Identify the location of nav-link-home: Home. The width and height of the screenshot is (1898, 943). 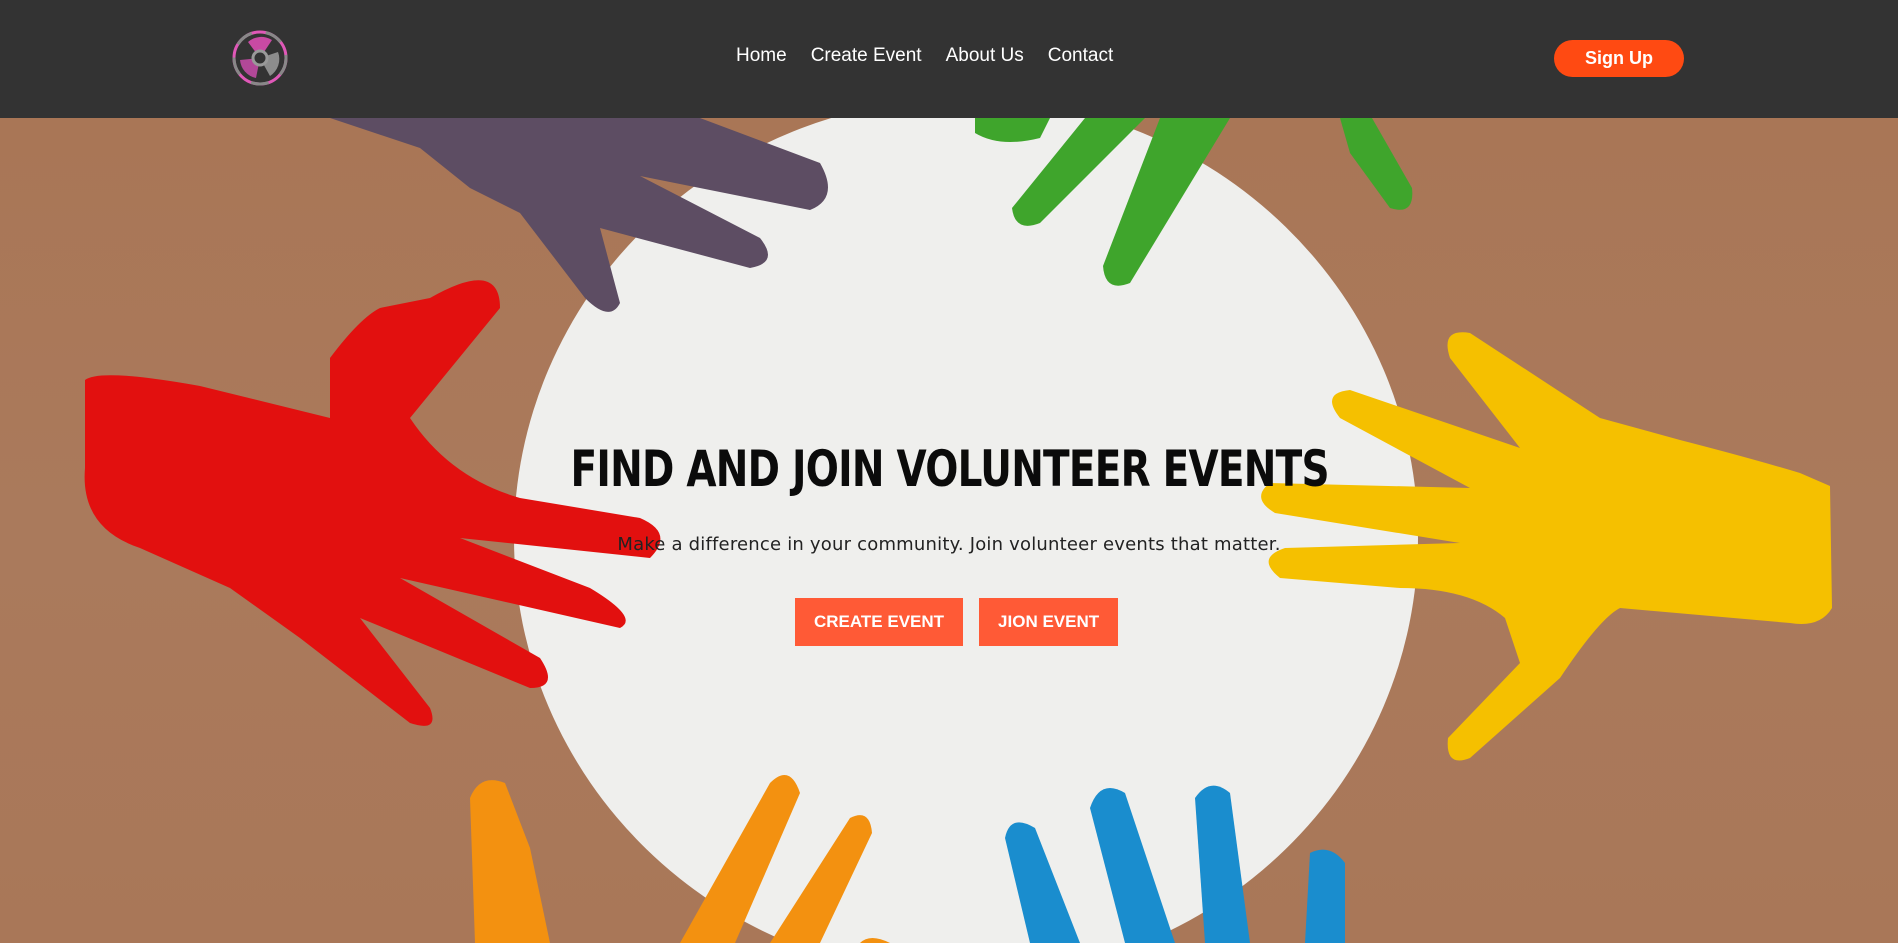
(761, 56).